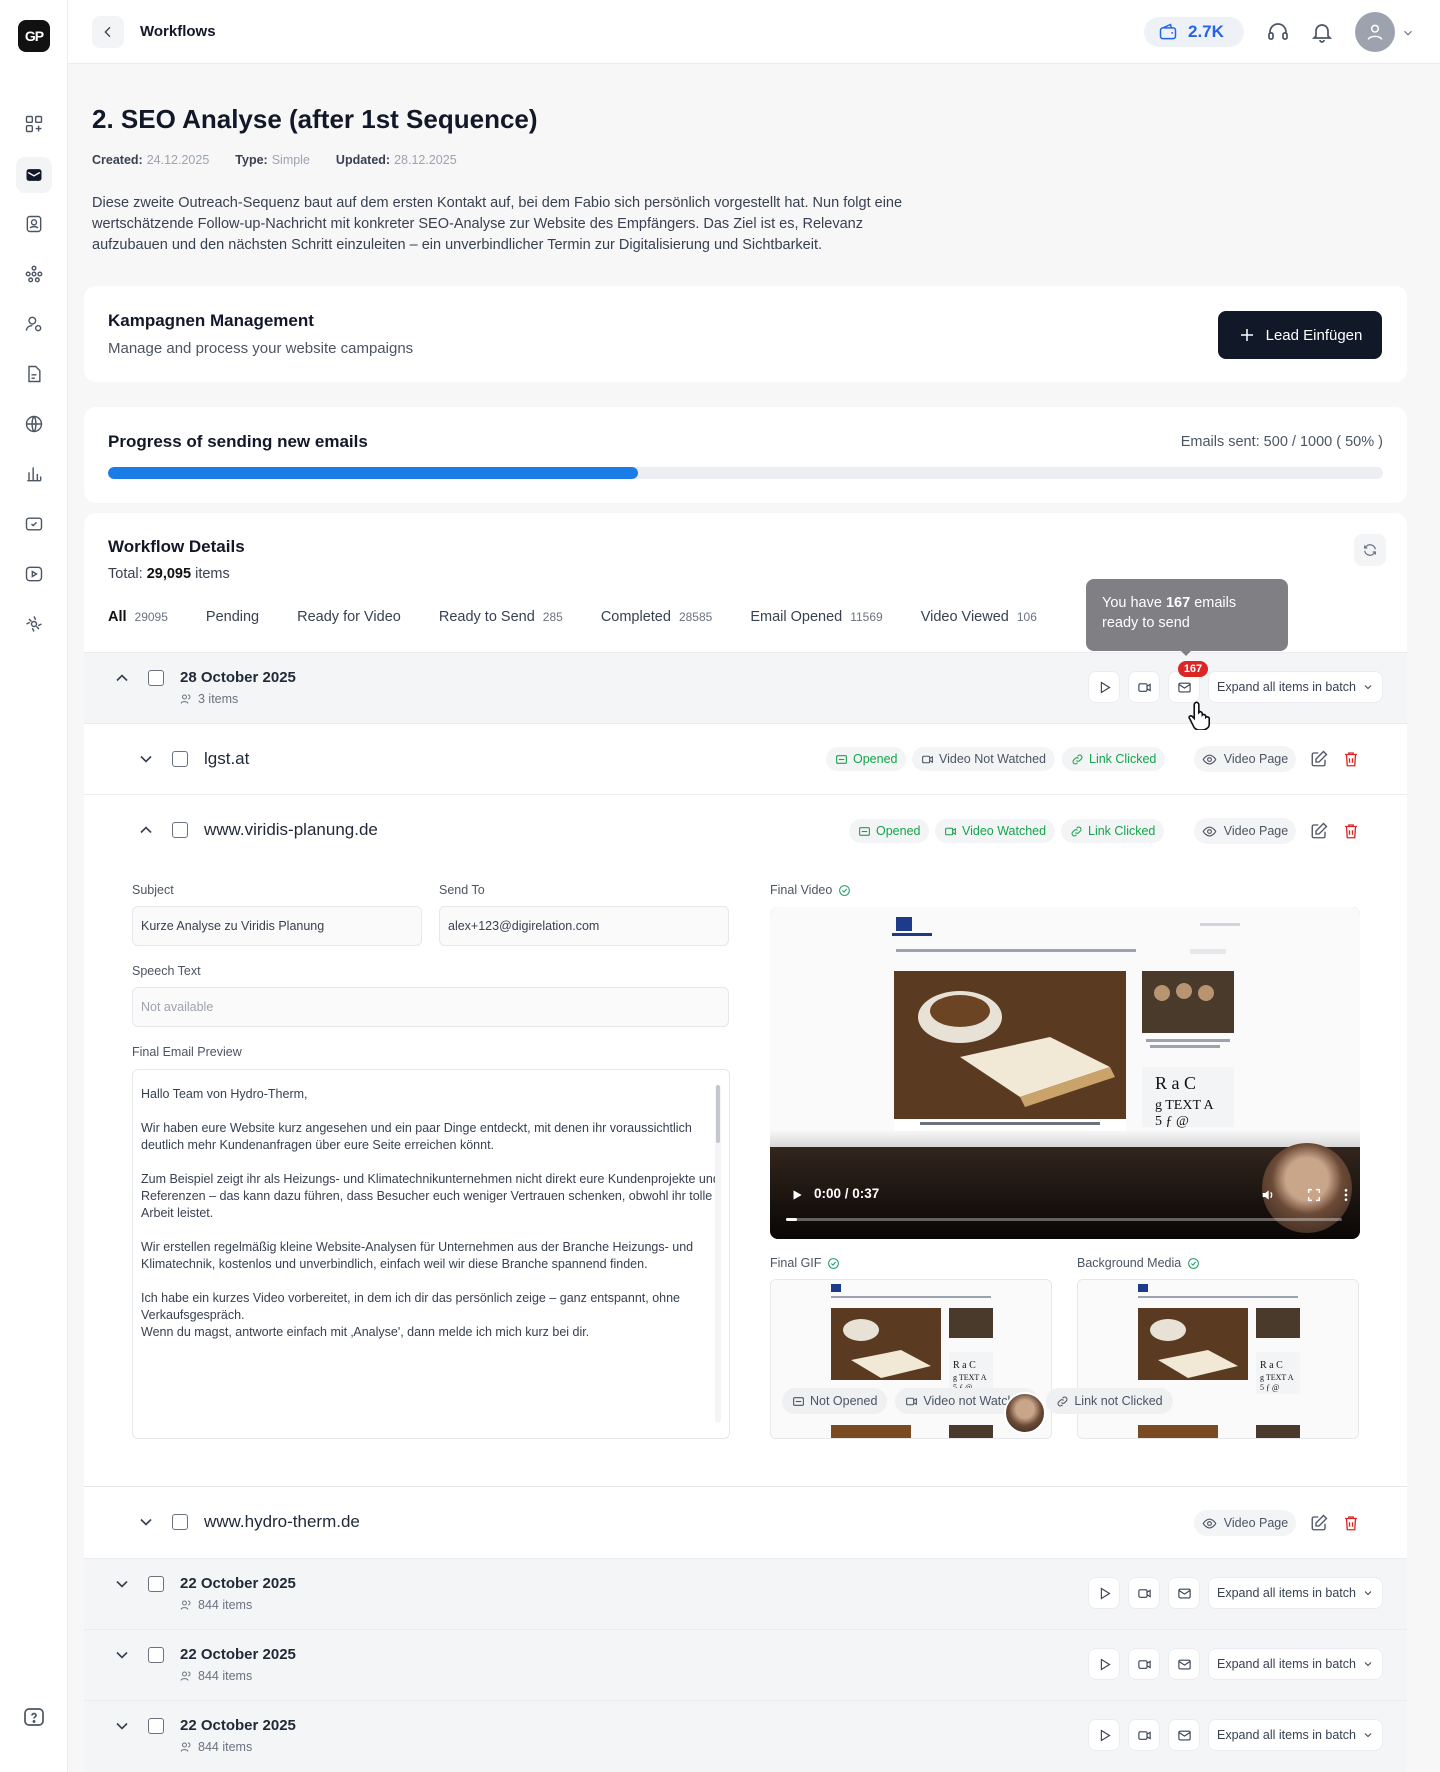 The height and width of the screenshot is (1772, 1440). Describe the element at coordinates (1370, 550) in the screenshot. I see `refresh-button` at that location.